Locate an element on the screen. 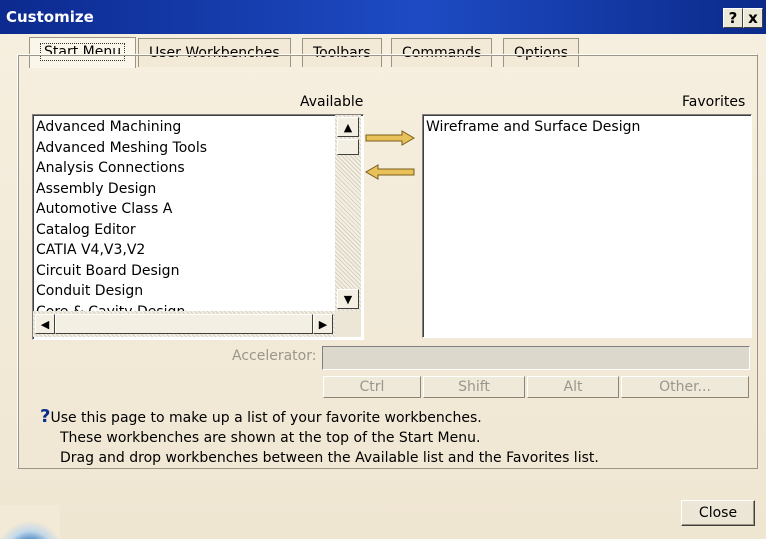 The height and width of the screenshot is (539, 766). vertical-scroll-thumb is located at coordinates (348, 147).